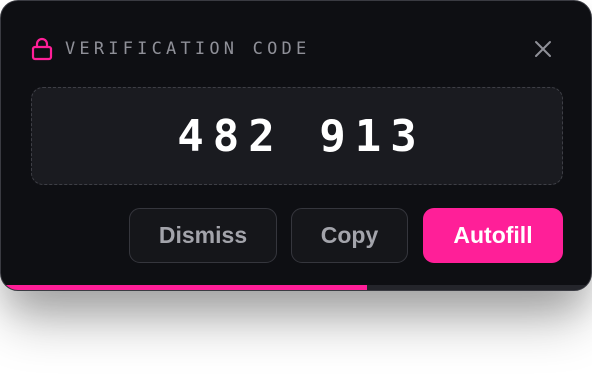  Describe the element at coordinates (188, 49) in the screenshot. I see `popup-title: VERIFICATION CODE` at that location.